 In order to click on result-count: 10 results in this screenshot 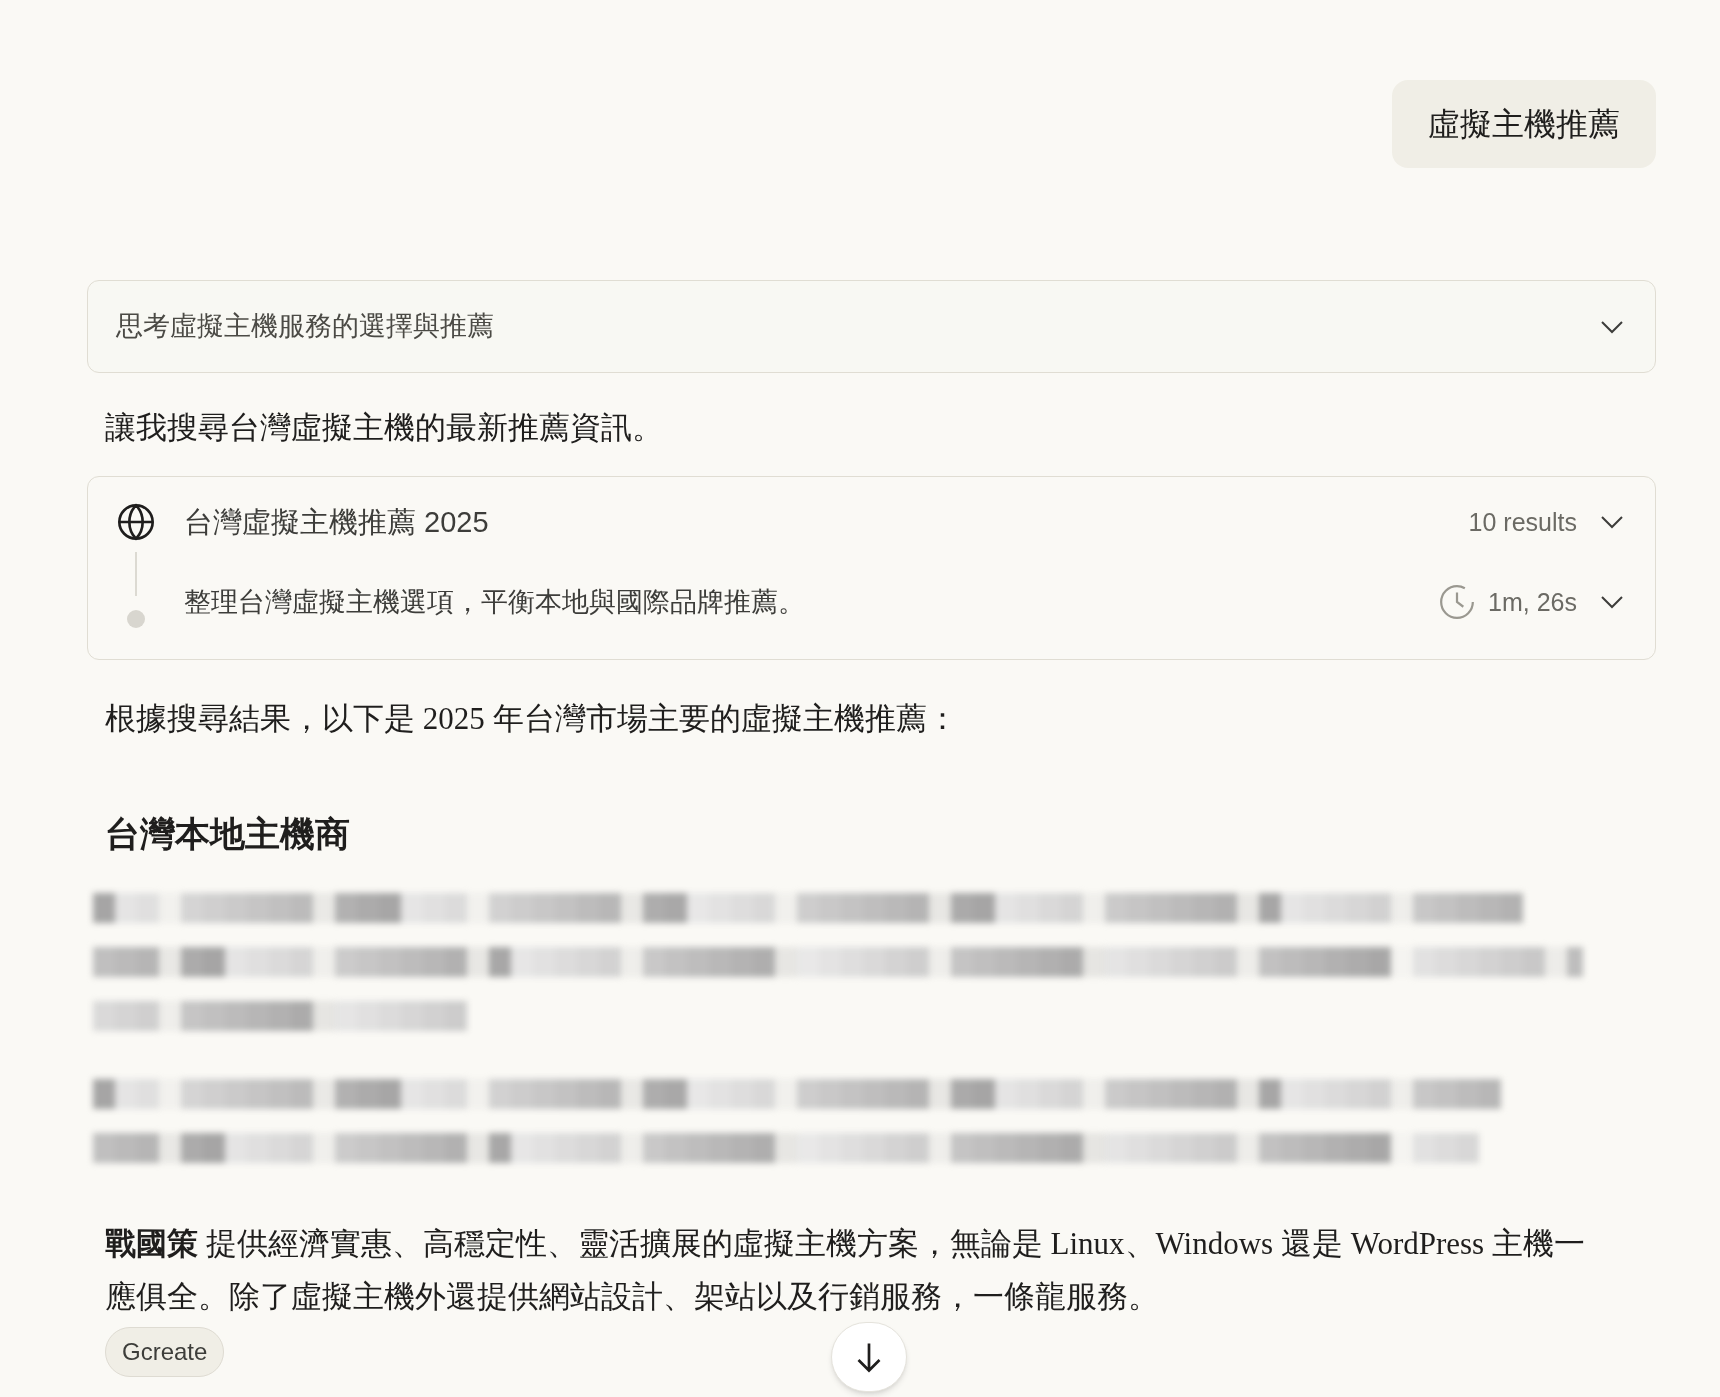, I will do `click(1522, 522)`.